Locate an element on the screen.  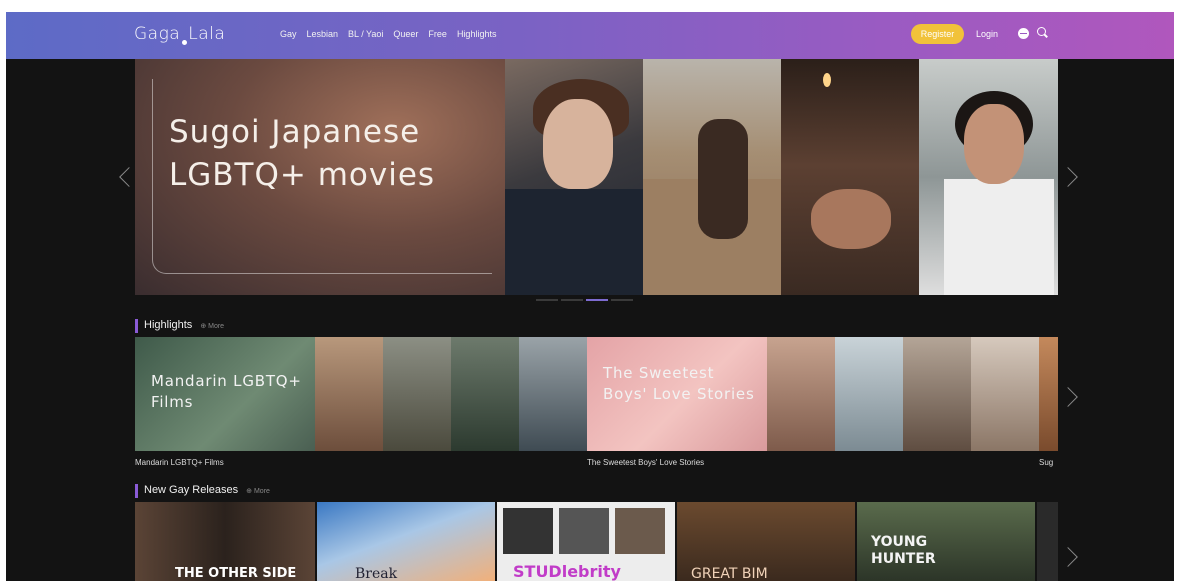
poster-title: THE OTHER SIDE is located at coordinates (236, 573).